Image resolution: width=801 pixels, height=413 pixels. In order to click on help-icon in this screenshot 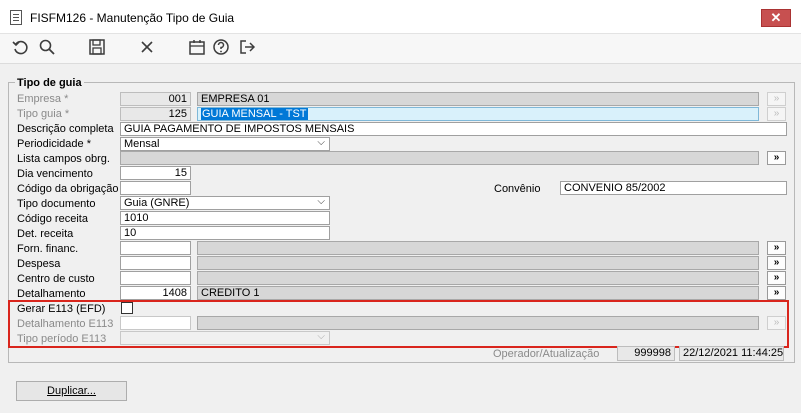, I will do `click(221, 49)`.